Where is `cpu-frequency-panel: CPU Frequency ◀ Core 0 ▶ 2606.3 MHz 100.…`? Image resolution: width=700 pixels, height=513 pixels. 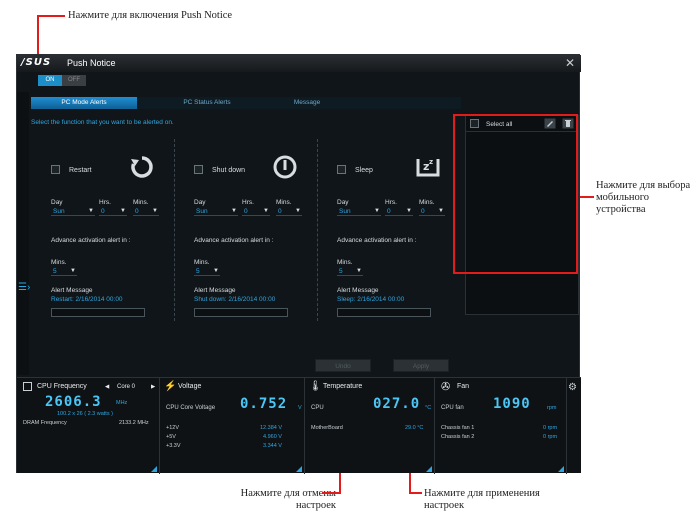
cpu-frequency-panel: CPU Frequency ◀ Core 0 ▶ 2606.3 MHz 100.… is located at coordinates (88, 426).